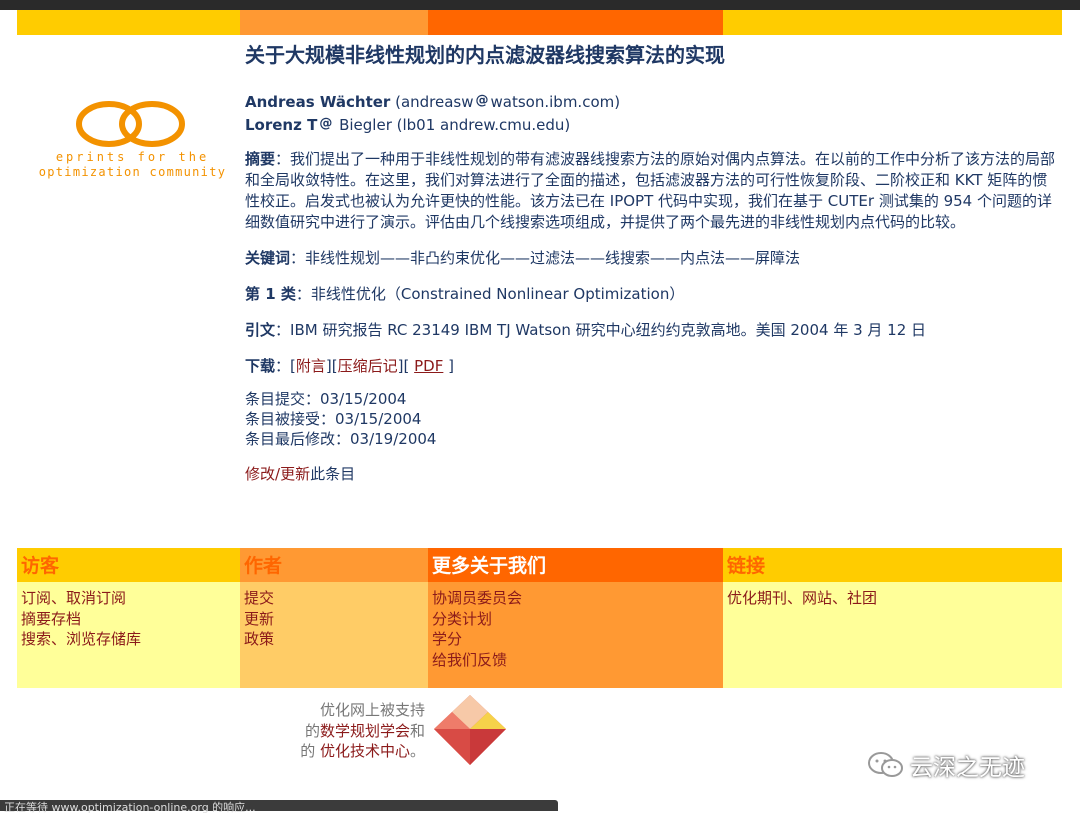  What do you see at coordinates (365, 731) in the screenshot?
I see `mps-link: 数学规划学会` at bounding box center [365, 731].